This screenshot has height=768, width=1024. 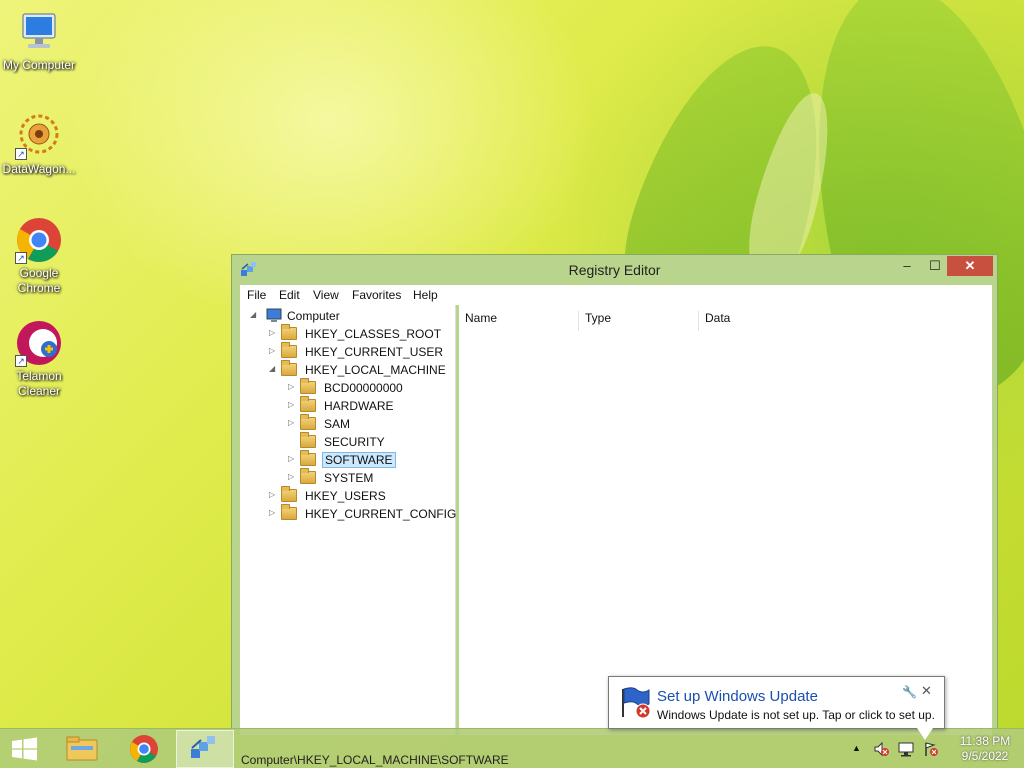 I want to click on window-title: Registry Editor, so click(x=614, y=270).